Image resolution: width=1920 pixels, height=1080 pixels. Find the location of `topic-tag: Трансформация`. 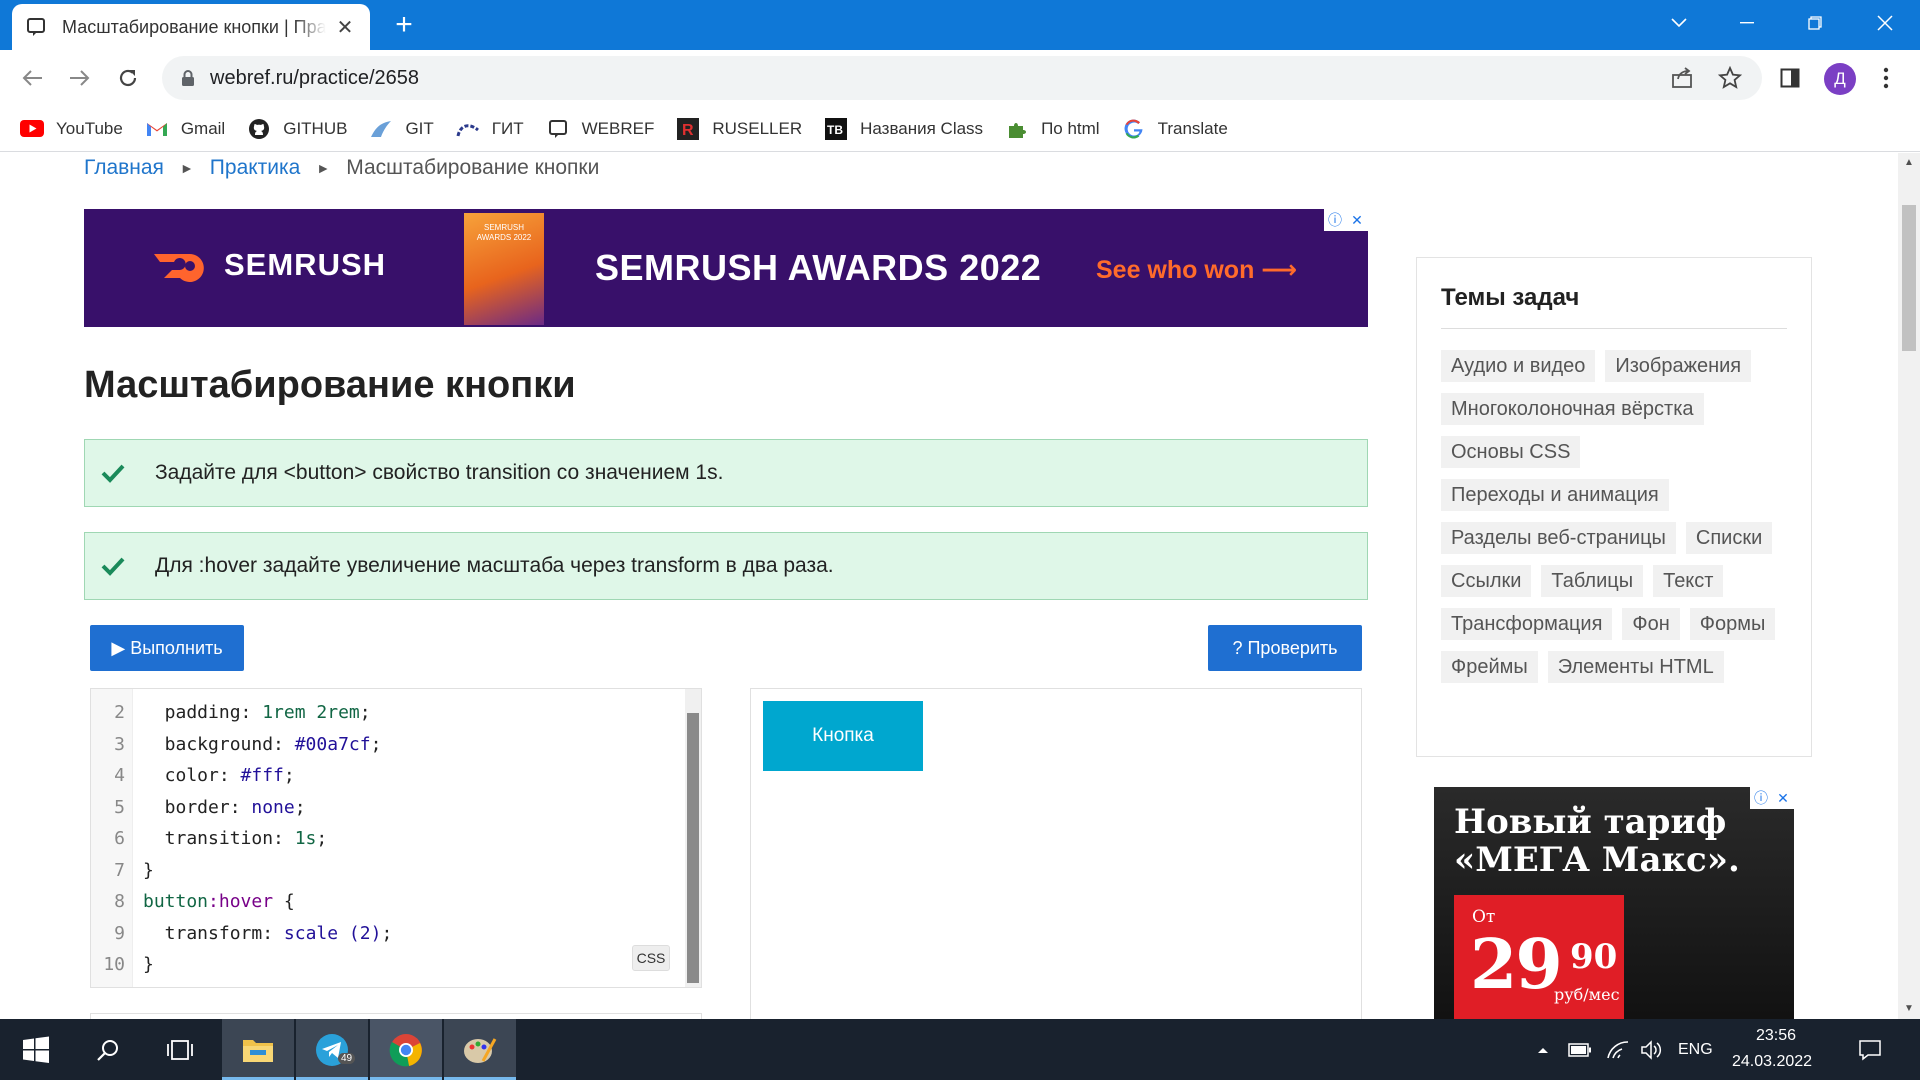

topic-tag: Трансформация is located at coordinates (1527, 624).